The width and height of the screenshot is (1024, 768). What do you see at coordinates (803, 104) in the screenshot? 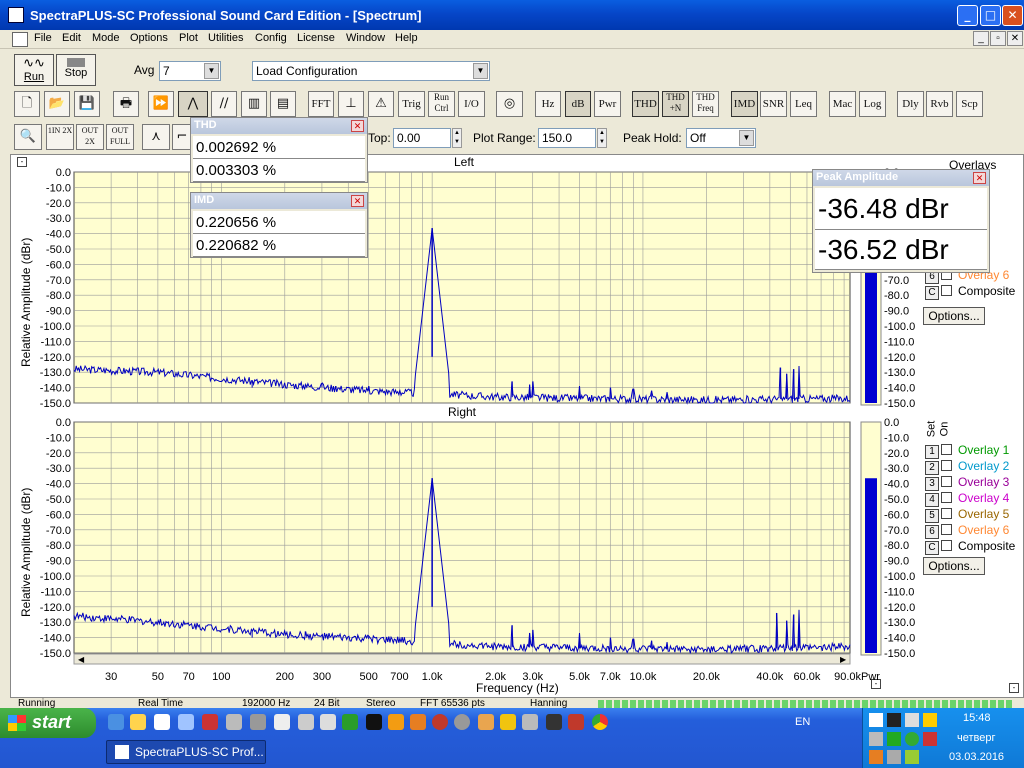
I see `leq-button: Leq` at bounding box center [803, 104].